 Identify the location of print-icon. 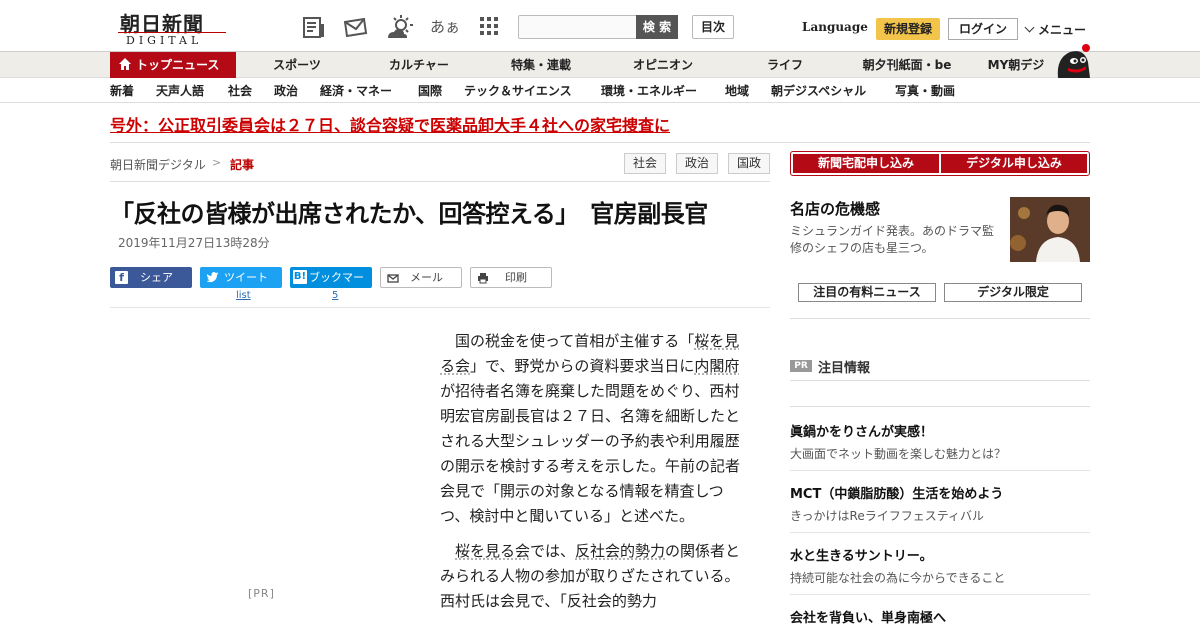
(483, 280).